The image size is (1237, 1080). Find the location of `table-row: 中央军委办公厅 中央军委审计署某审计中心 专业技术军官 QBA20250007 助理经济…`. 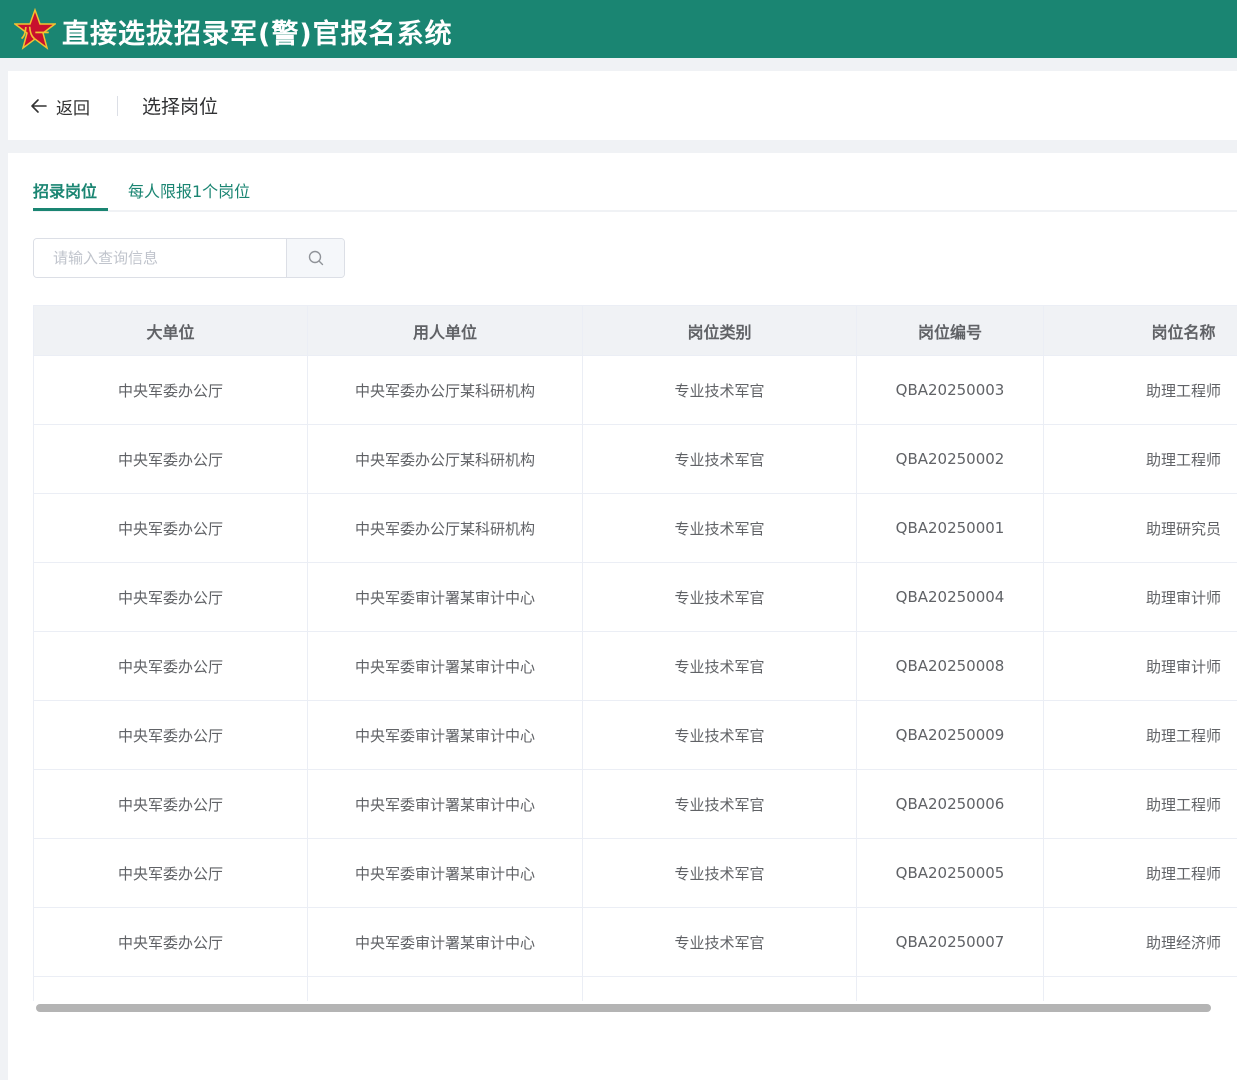

table-row: 中央军委办公厅 中央军委审计署某审计中心 专业技术军官 QBA20250007 助理经济… is located at coordinates (635, 942).